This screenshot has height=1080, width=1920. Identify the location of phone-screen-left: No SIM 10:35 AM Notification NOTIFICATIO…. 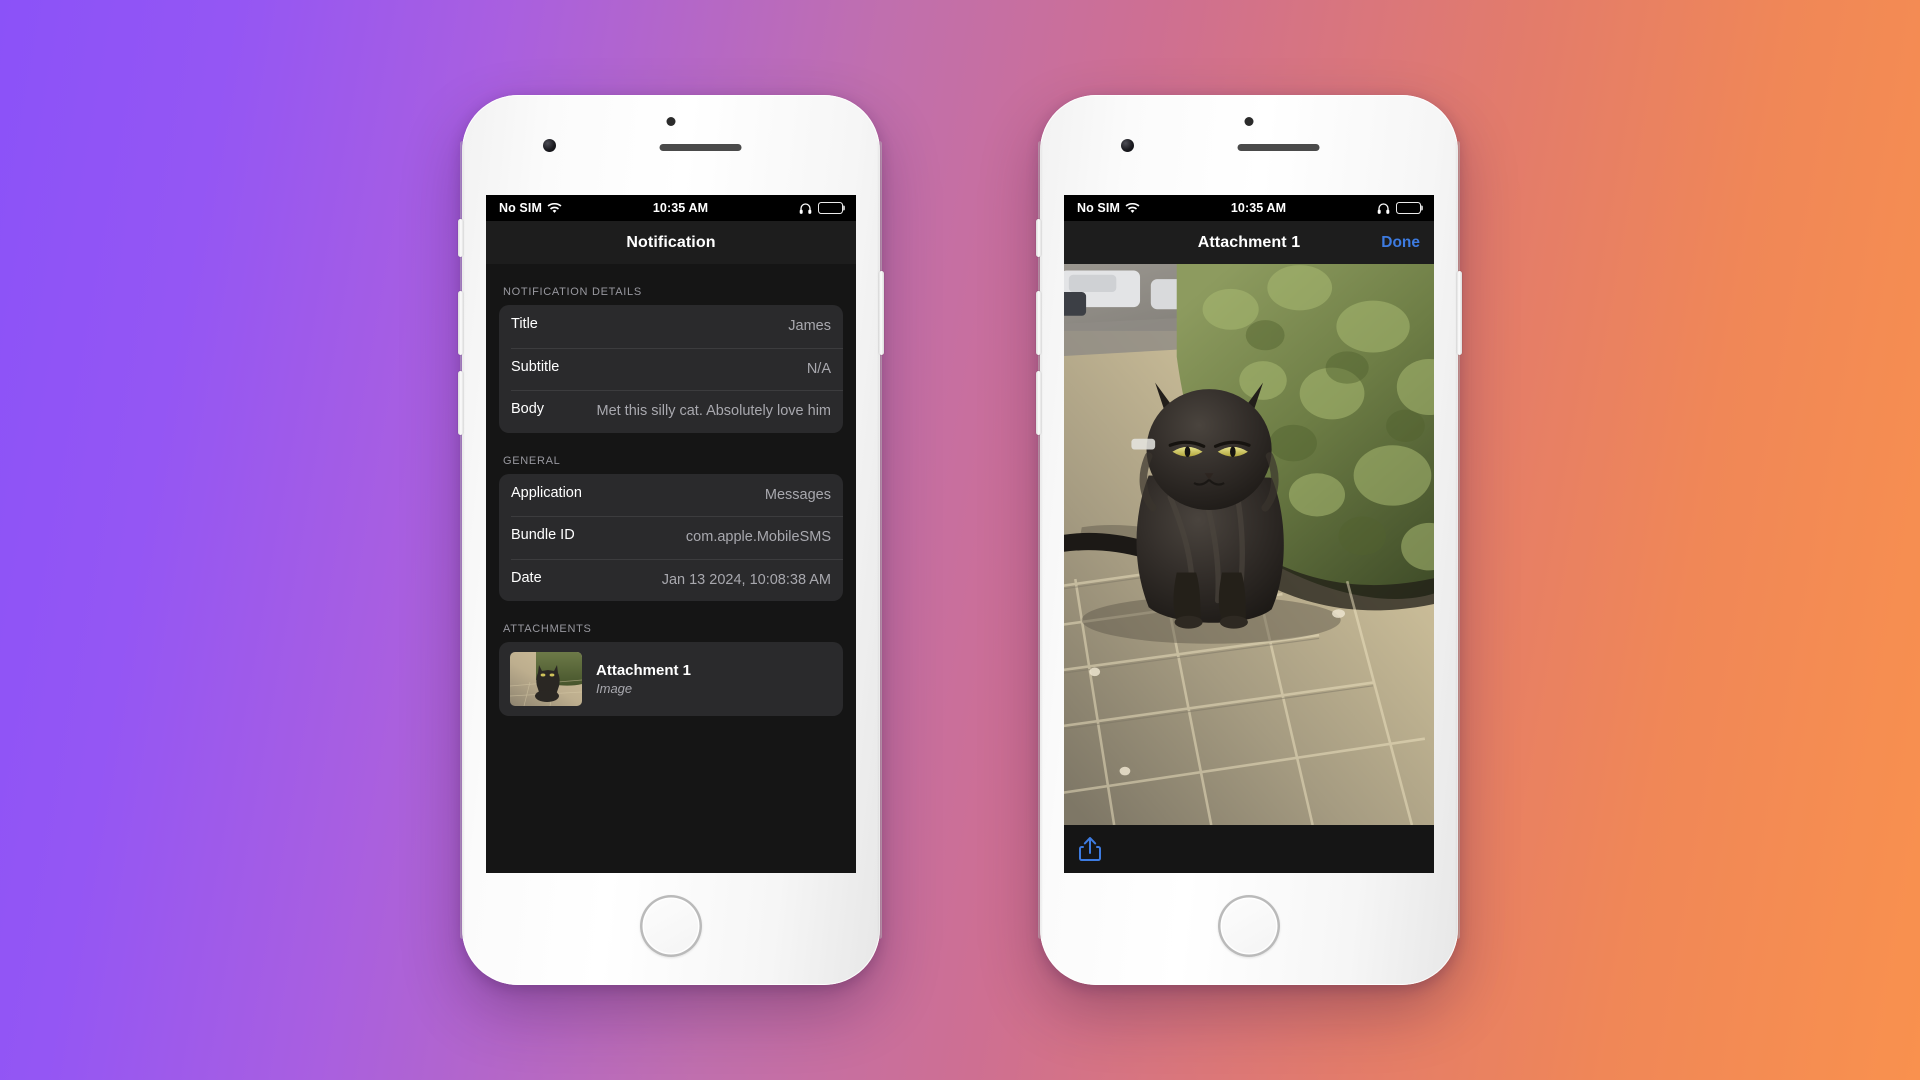
(671, 534).